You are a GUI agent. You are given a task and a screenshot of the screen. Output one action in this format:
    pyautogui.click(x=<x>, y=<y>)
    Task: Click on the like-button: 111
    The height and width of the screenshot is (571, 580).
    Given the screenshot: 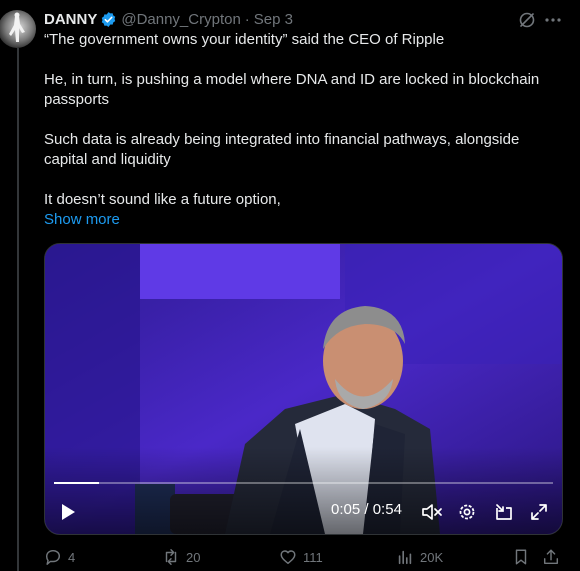 What is the action you would take?
    pyautogui.click(x=301, y=557)
    